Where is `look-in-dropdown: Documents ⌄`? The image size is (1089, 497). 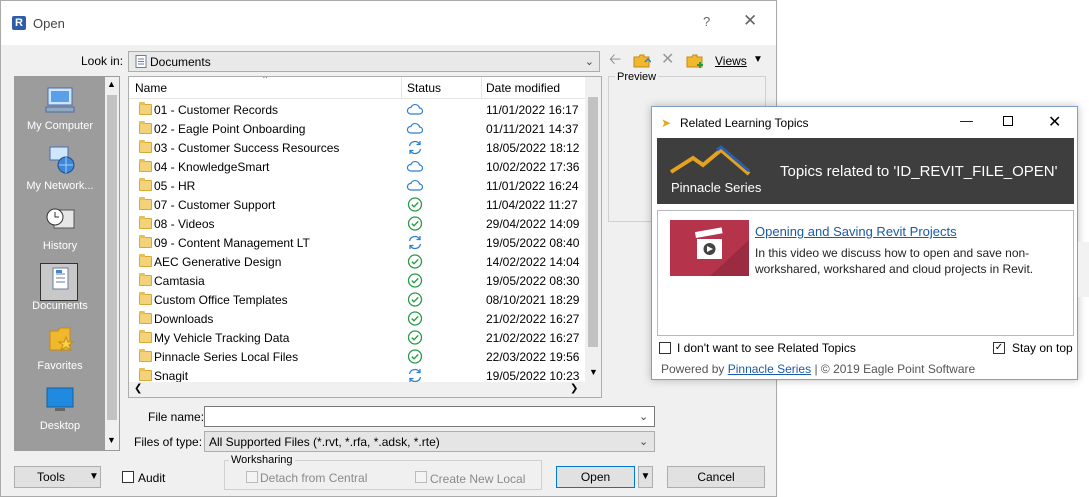
look-in-dropdown: Documents ⌄ is located at coordinates (364, 61).